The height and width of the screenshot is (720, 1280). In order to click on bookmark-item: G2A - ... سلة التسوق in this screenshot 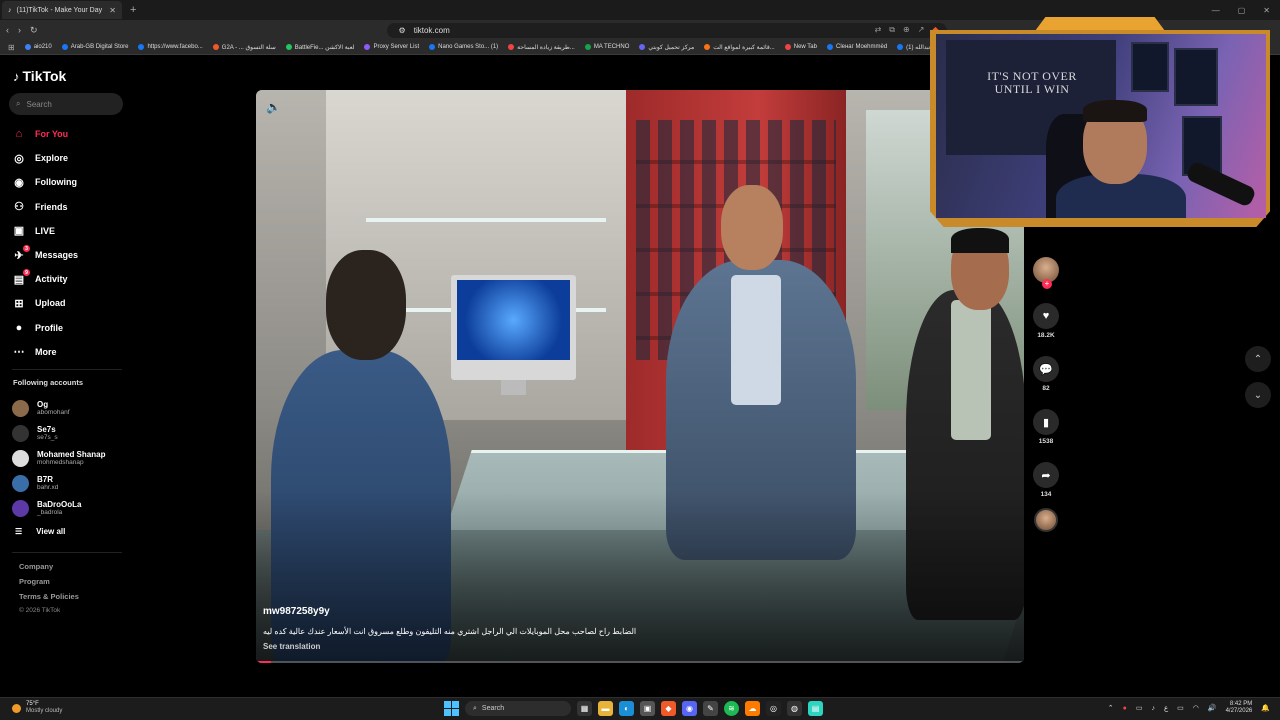, I will do `click(244, 47)`.